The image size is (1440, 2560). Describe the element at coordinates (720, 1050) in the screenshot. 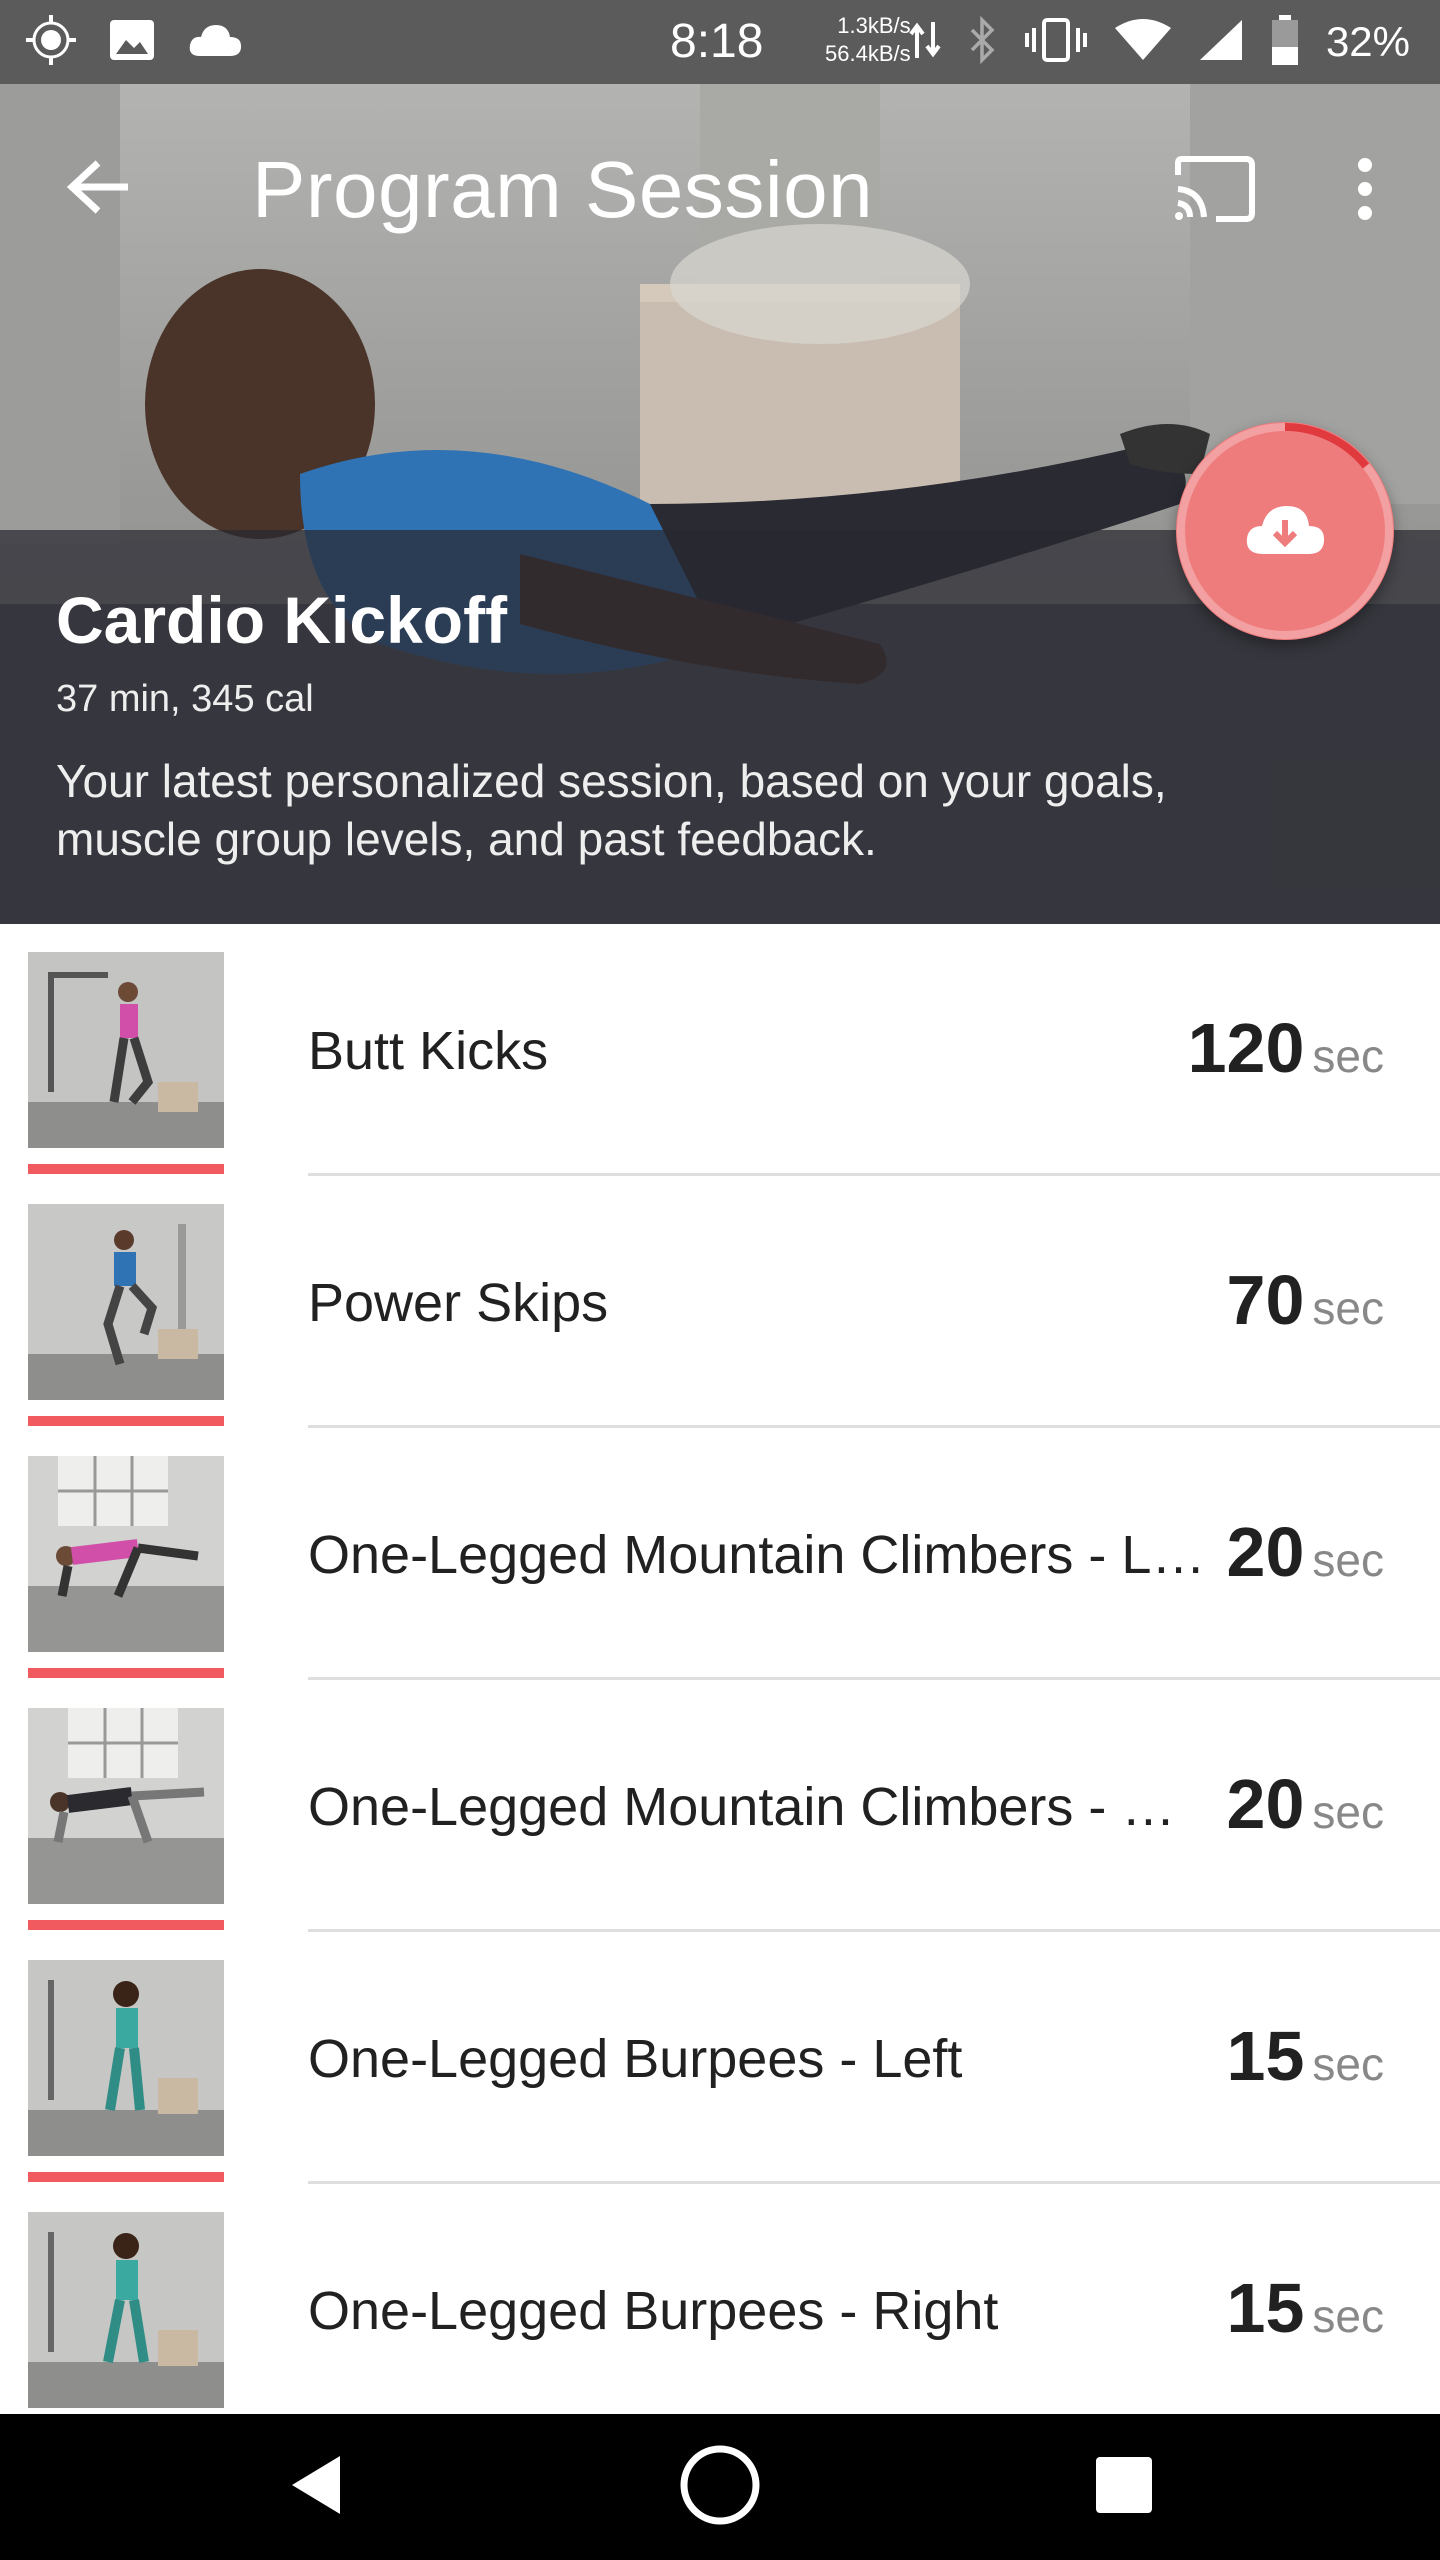

I see `exercise-row: Butt Kicks 120 sec` at that location.